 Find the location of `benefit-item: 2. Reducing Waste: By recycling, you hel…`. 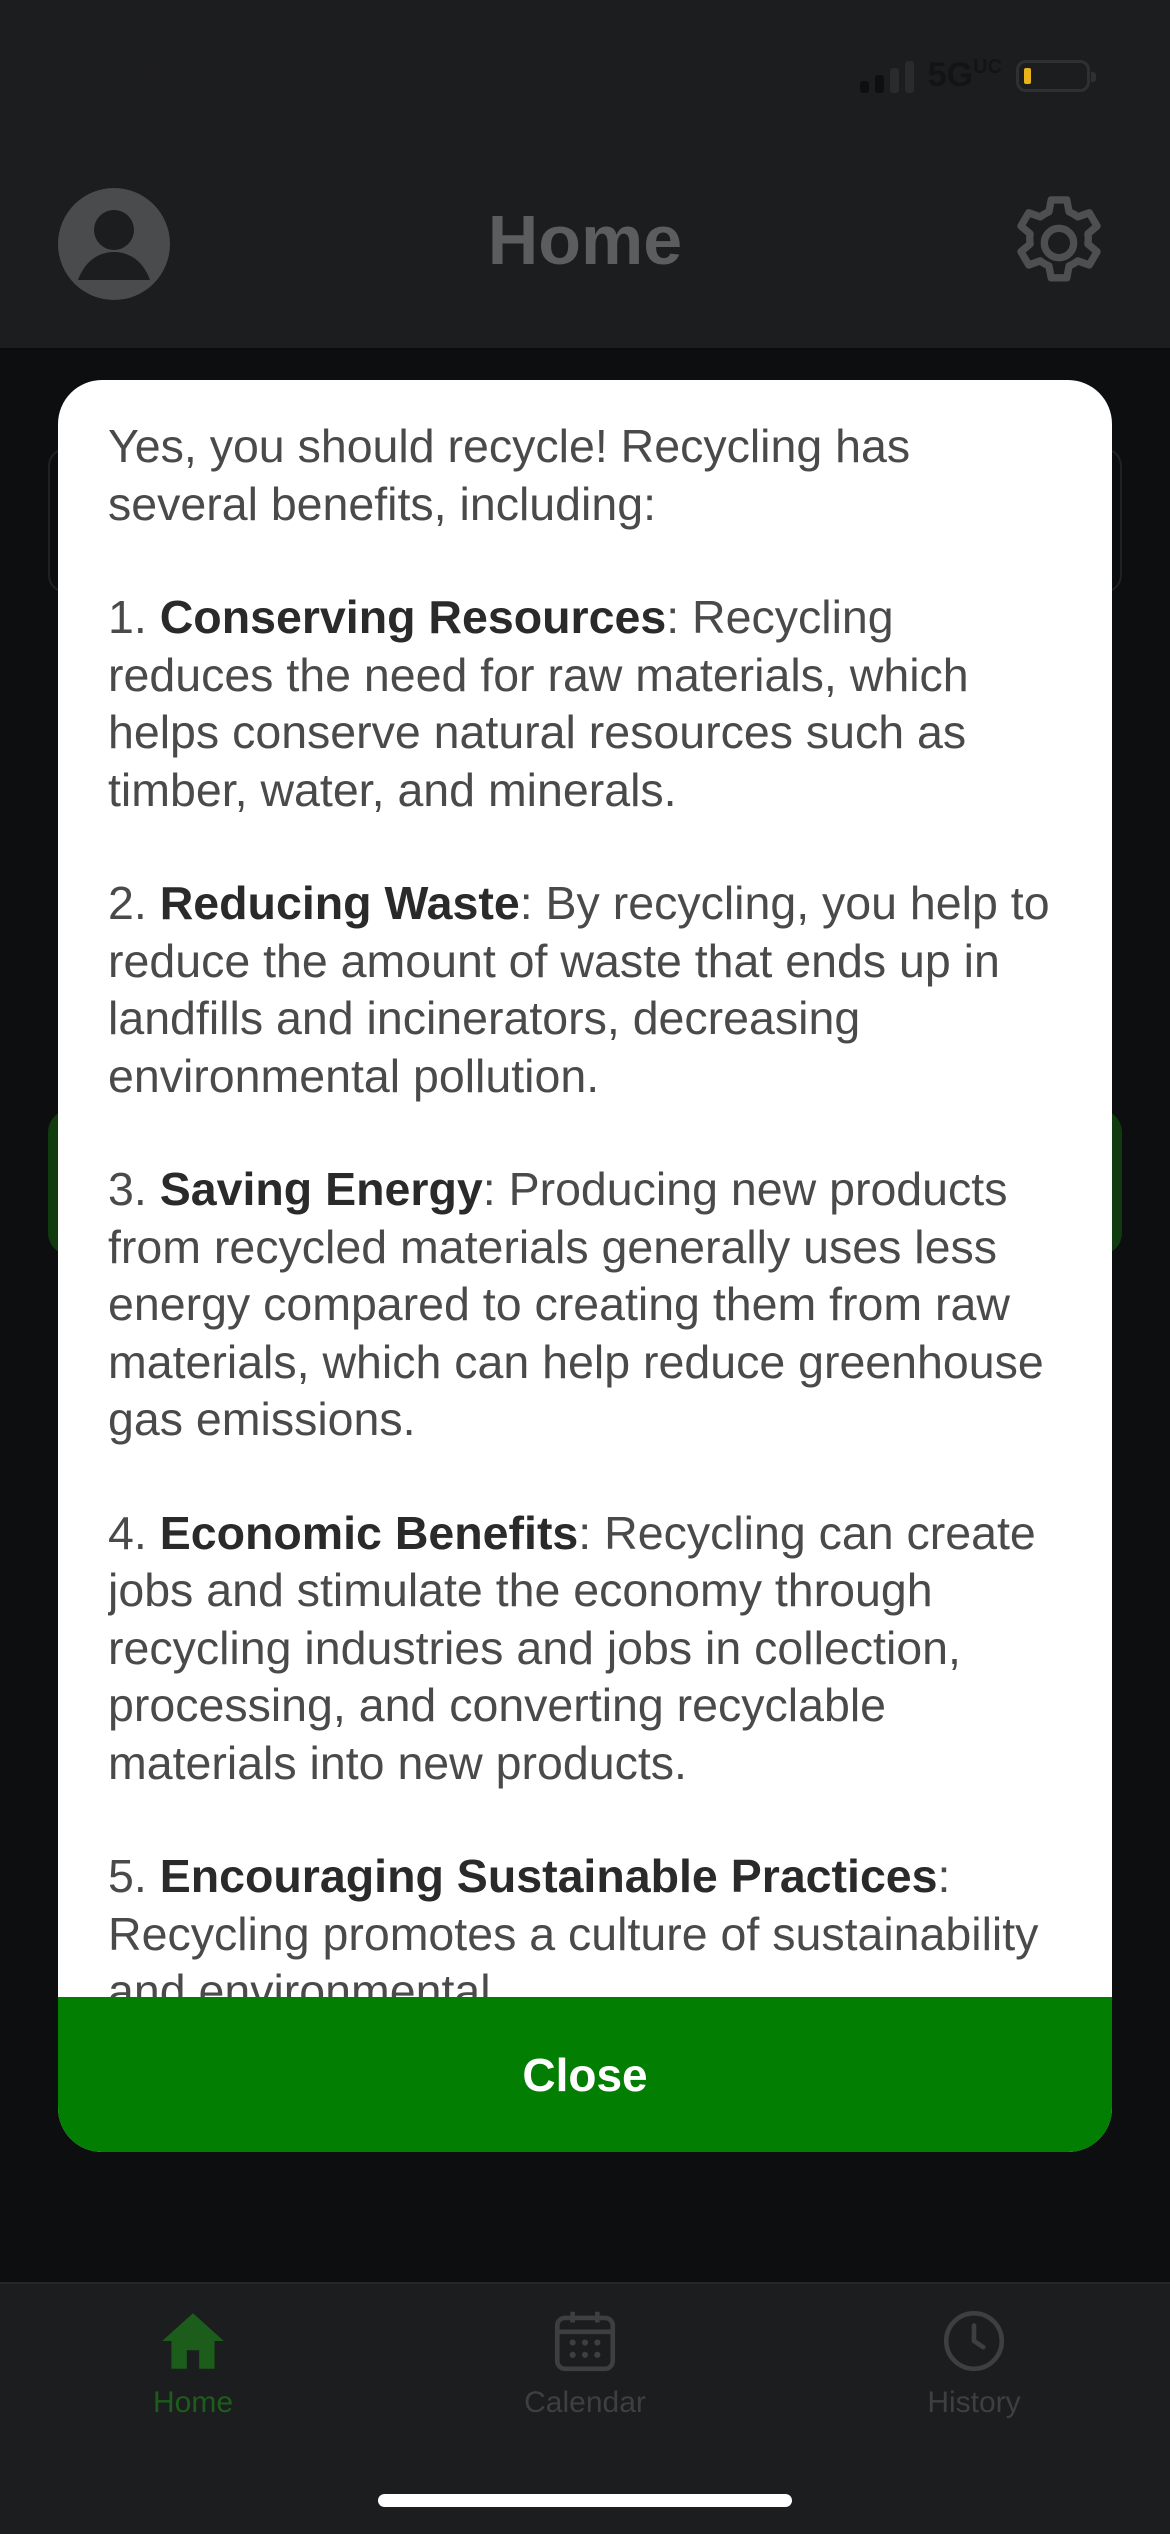

benefit-item: 2. Reducing Waste: By recycling, you hel… is located at coordinates (579, 989).